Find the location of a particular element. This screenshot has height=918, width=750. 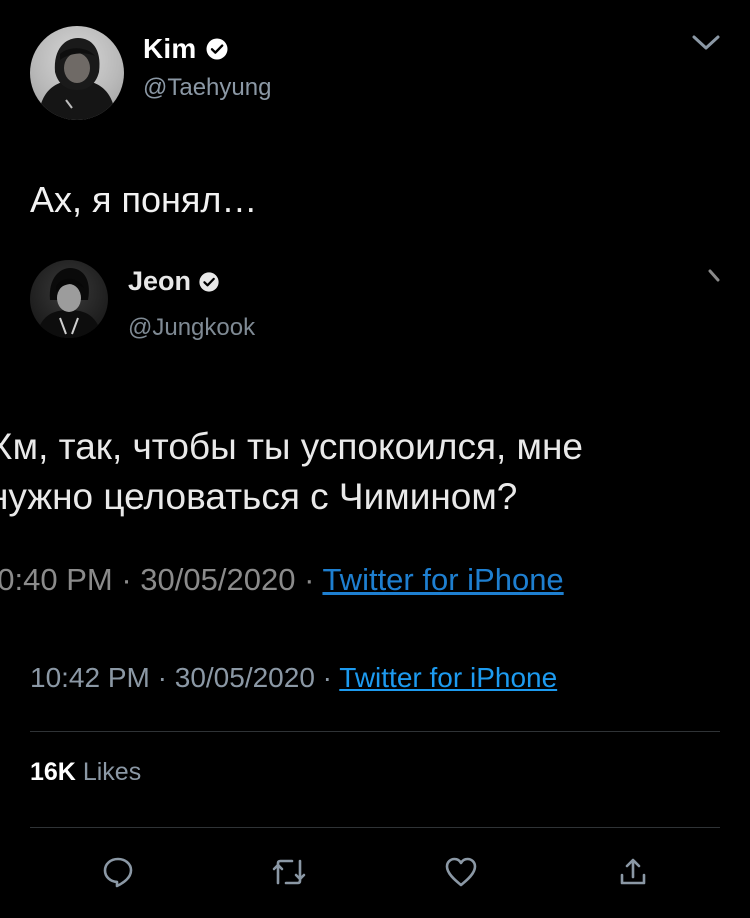

tweet-timestamp: 10:42 PM is located at coordinates (90, 677).